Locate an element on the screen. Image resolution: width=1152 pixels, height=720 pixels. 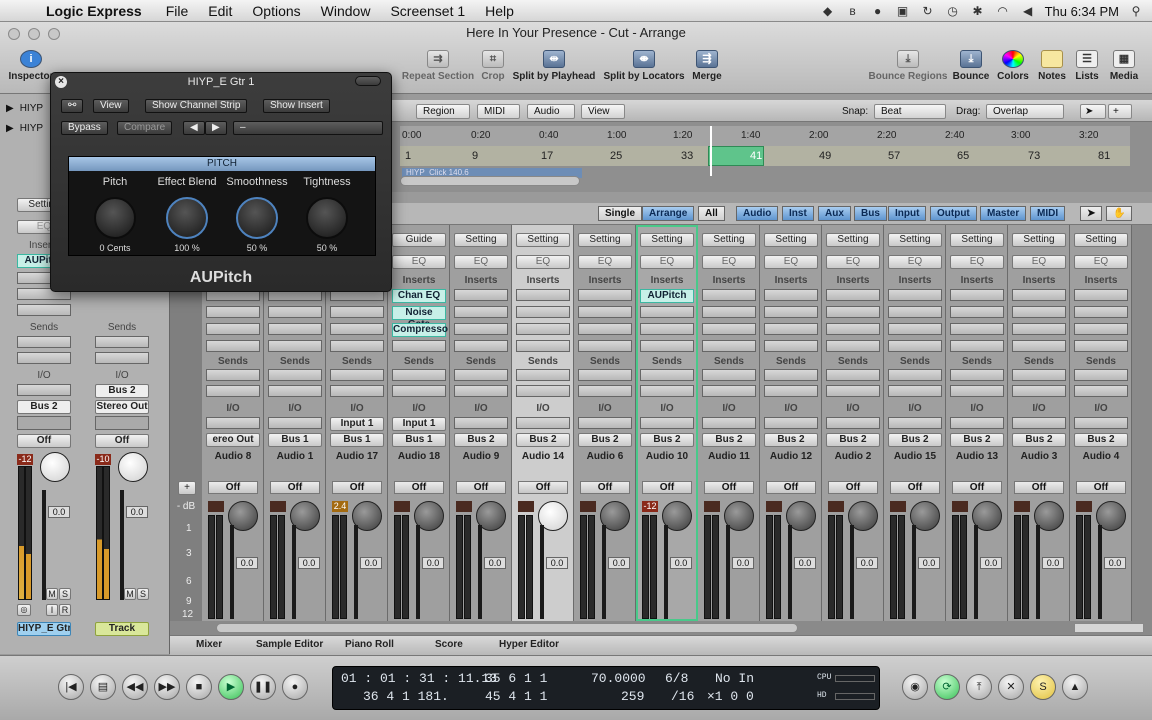
track-name: Audio 9 is located at coordinates (481, 456).